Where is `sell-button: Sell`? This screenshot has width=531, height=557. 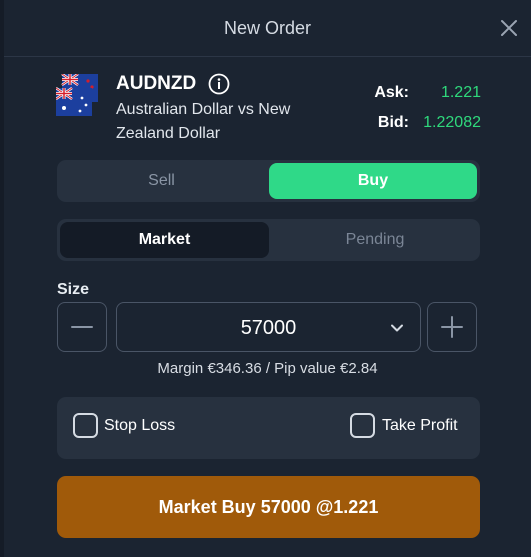 sell-button: Sell is located at coordinates (161, 181).